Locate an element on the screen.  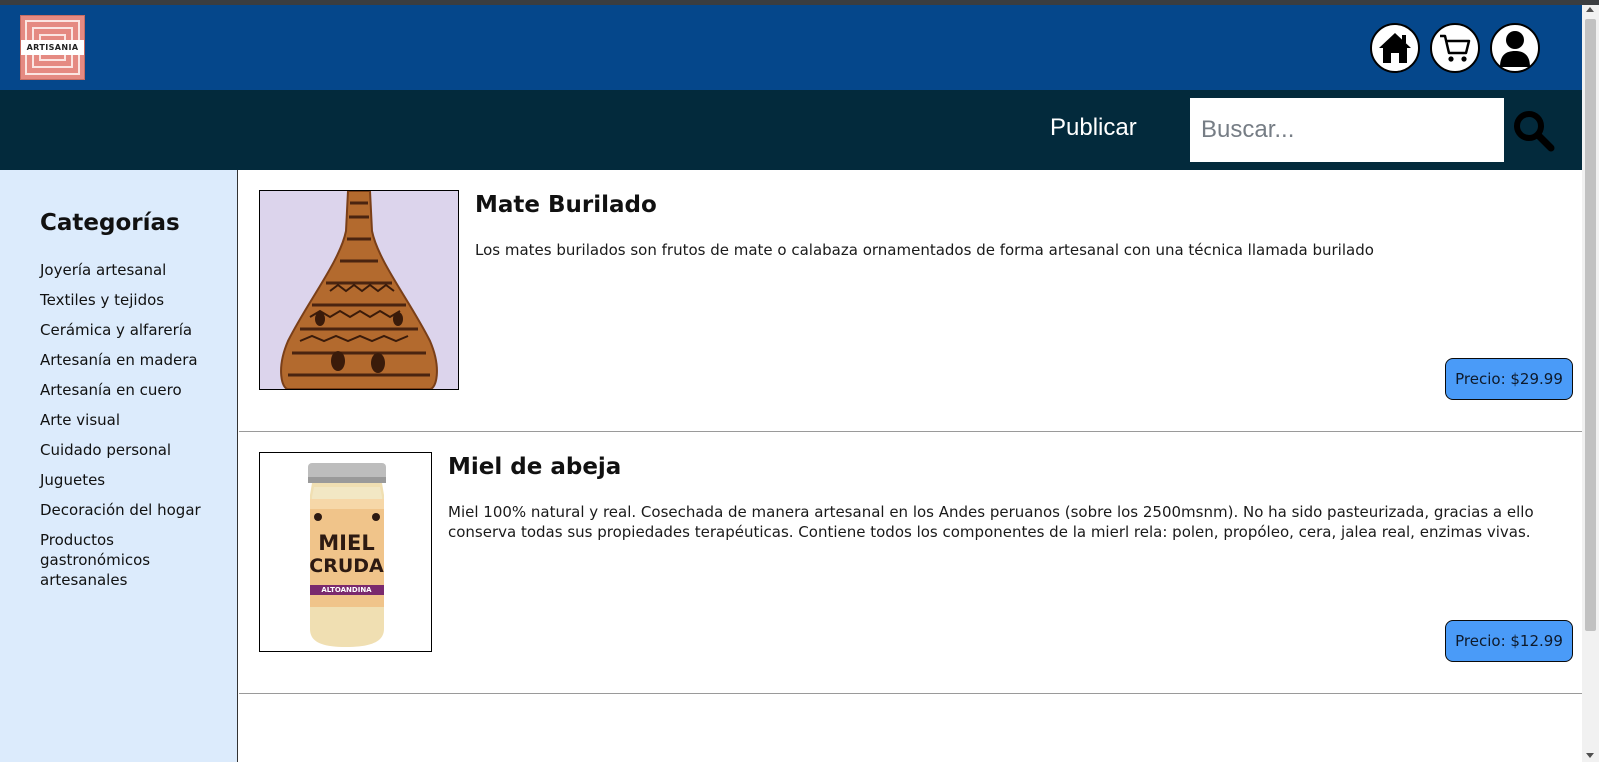
price-button: Precio: $29.99 is located at coordinates (1509, 379).